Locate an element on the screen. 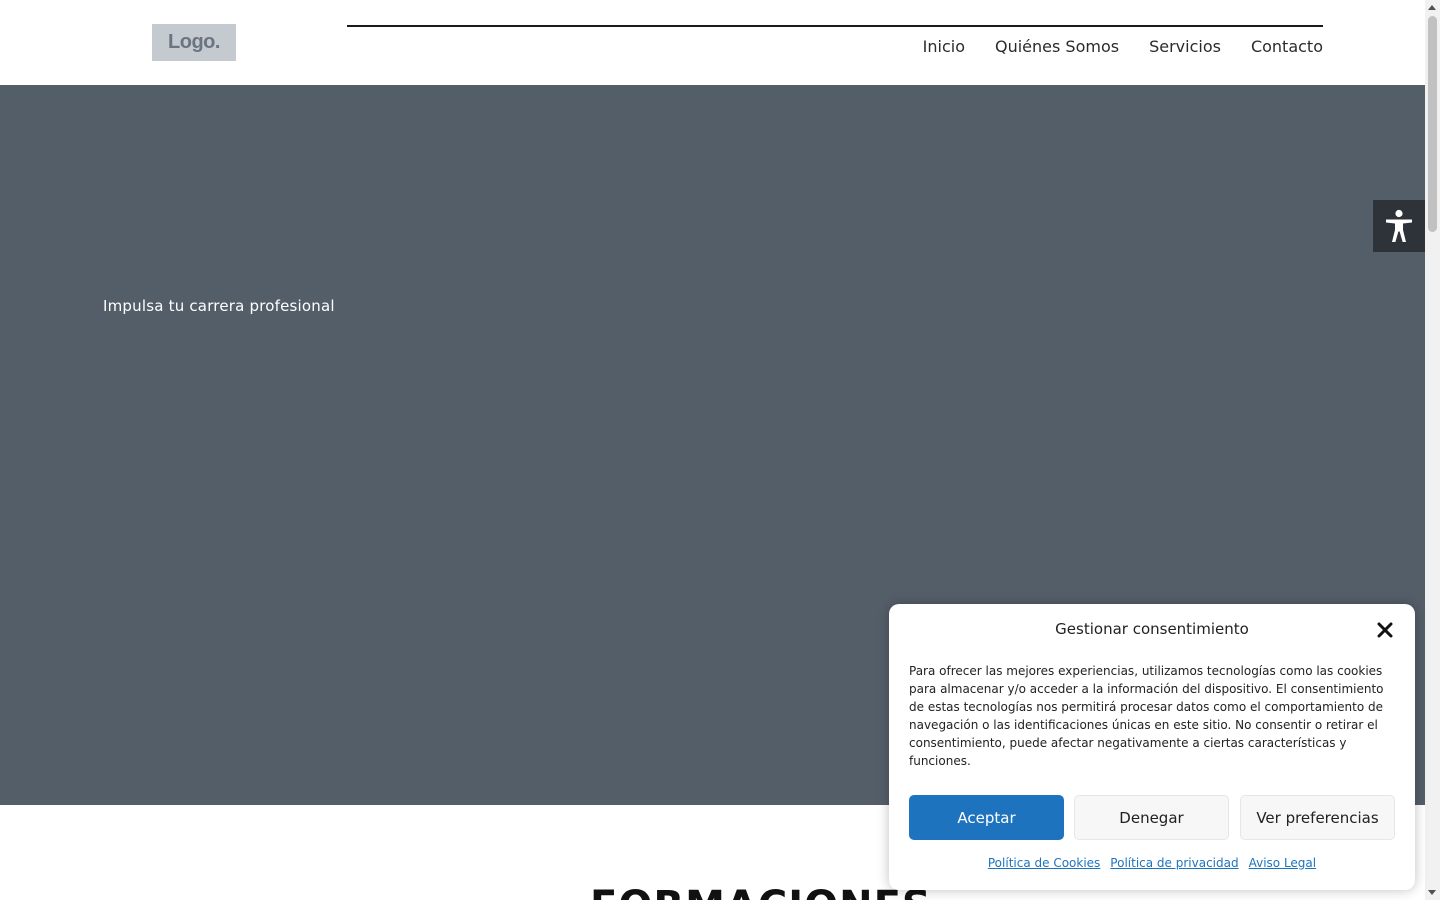  privacy-policy-link: Política de privacidad is located at coordinates (1174, 863).